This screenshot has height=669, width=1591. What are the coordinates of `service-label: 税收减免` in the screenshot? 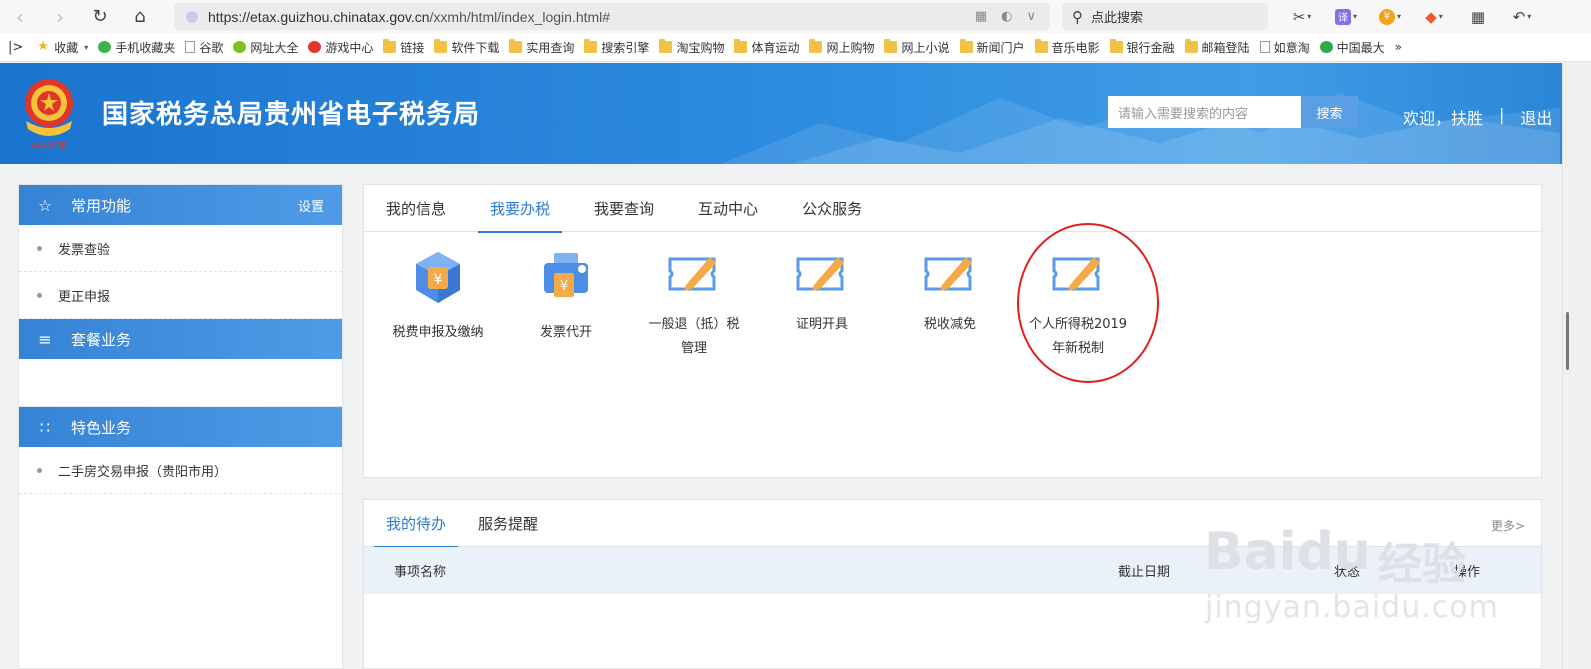 It's located at (949, 324).